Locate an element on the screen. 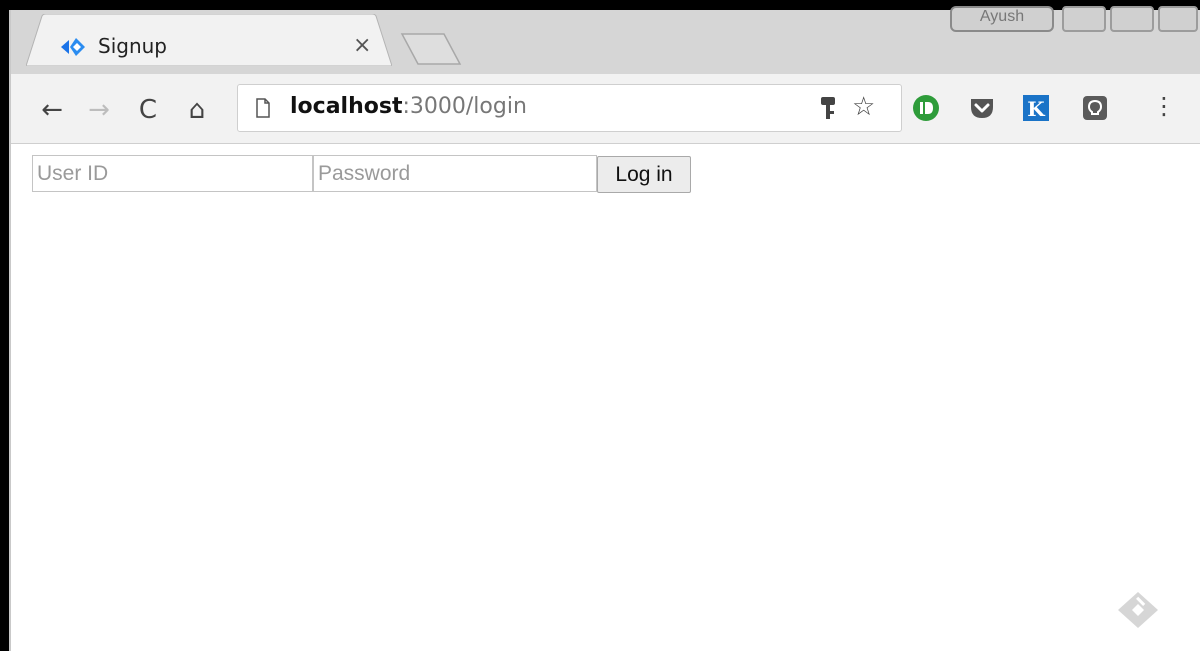 This screenshot has height=651, width=1200. forward-arrow-icon: → is located at coordinates (99, 110).